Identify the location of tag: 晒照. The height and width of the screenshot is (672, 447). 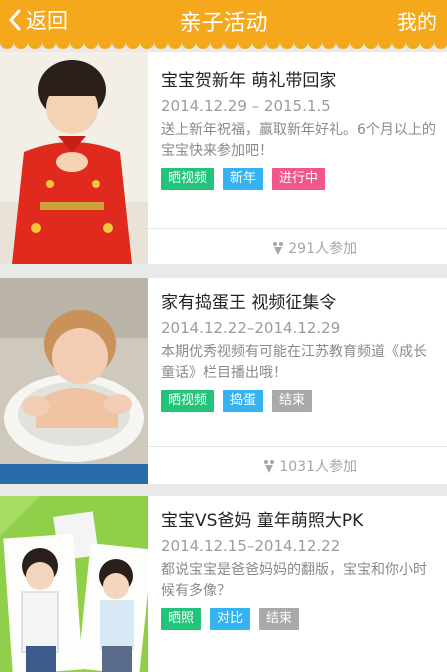
(181, 619).